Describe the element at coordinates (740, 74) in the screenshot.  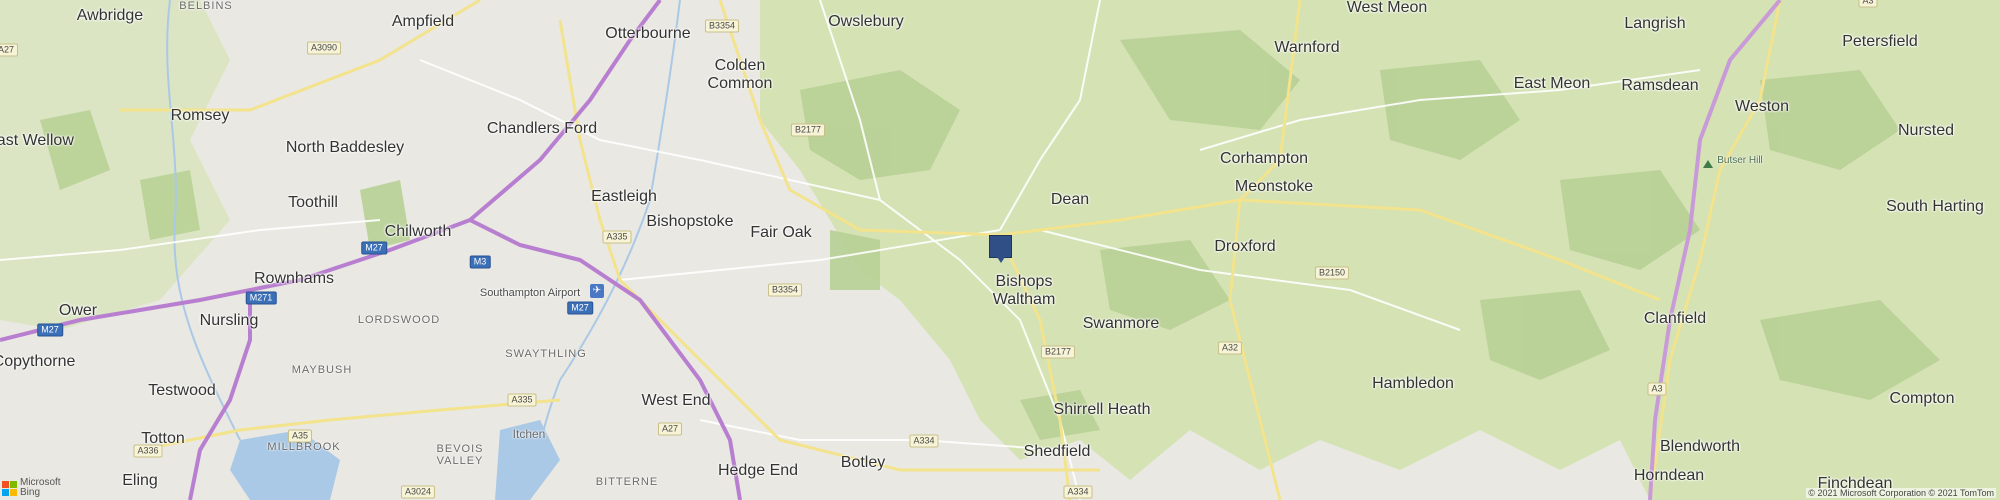
I see `place-label-colden-common: Colden Common` at that location.